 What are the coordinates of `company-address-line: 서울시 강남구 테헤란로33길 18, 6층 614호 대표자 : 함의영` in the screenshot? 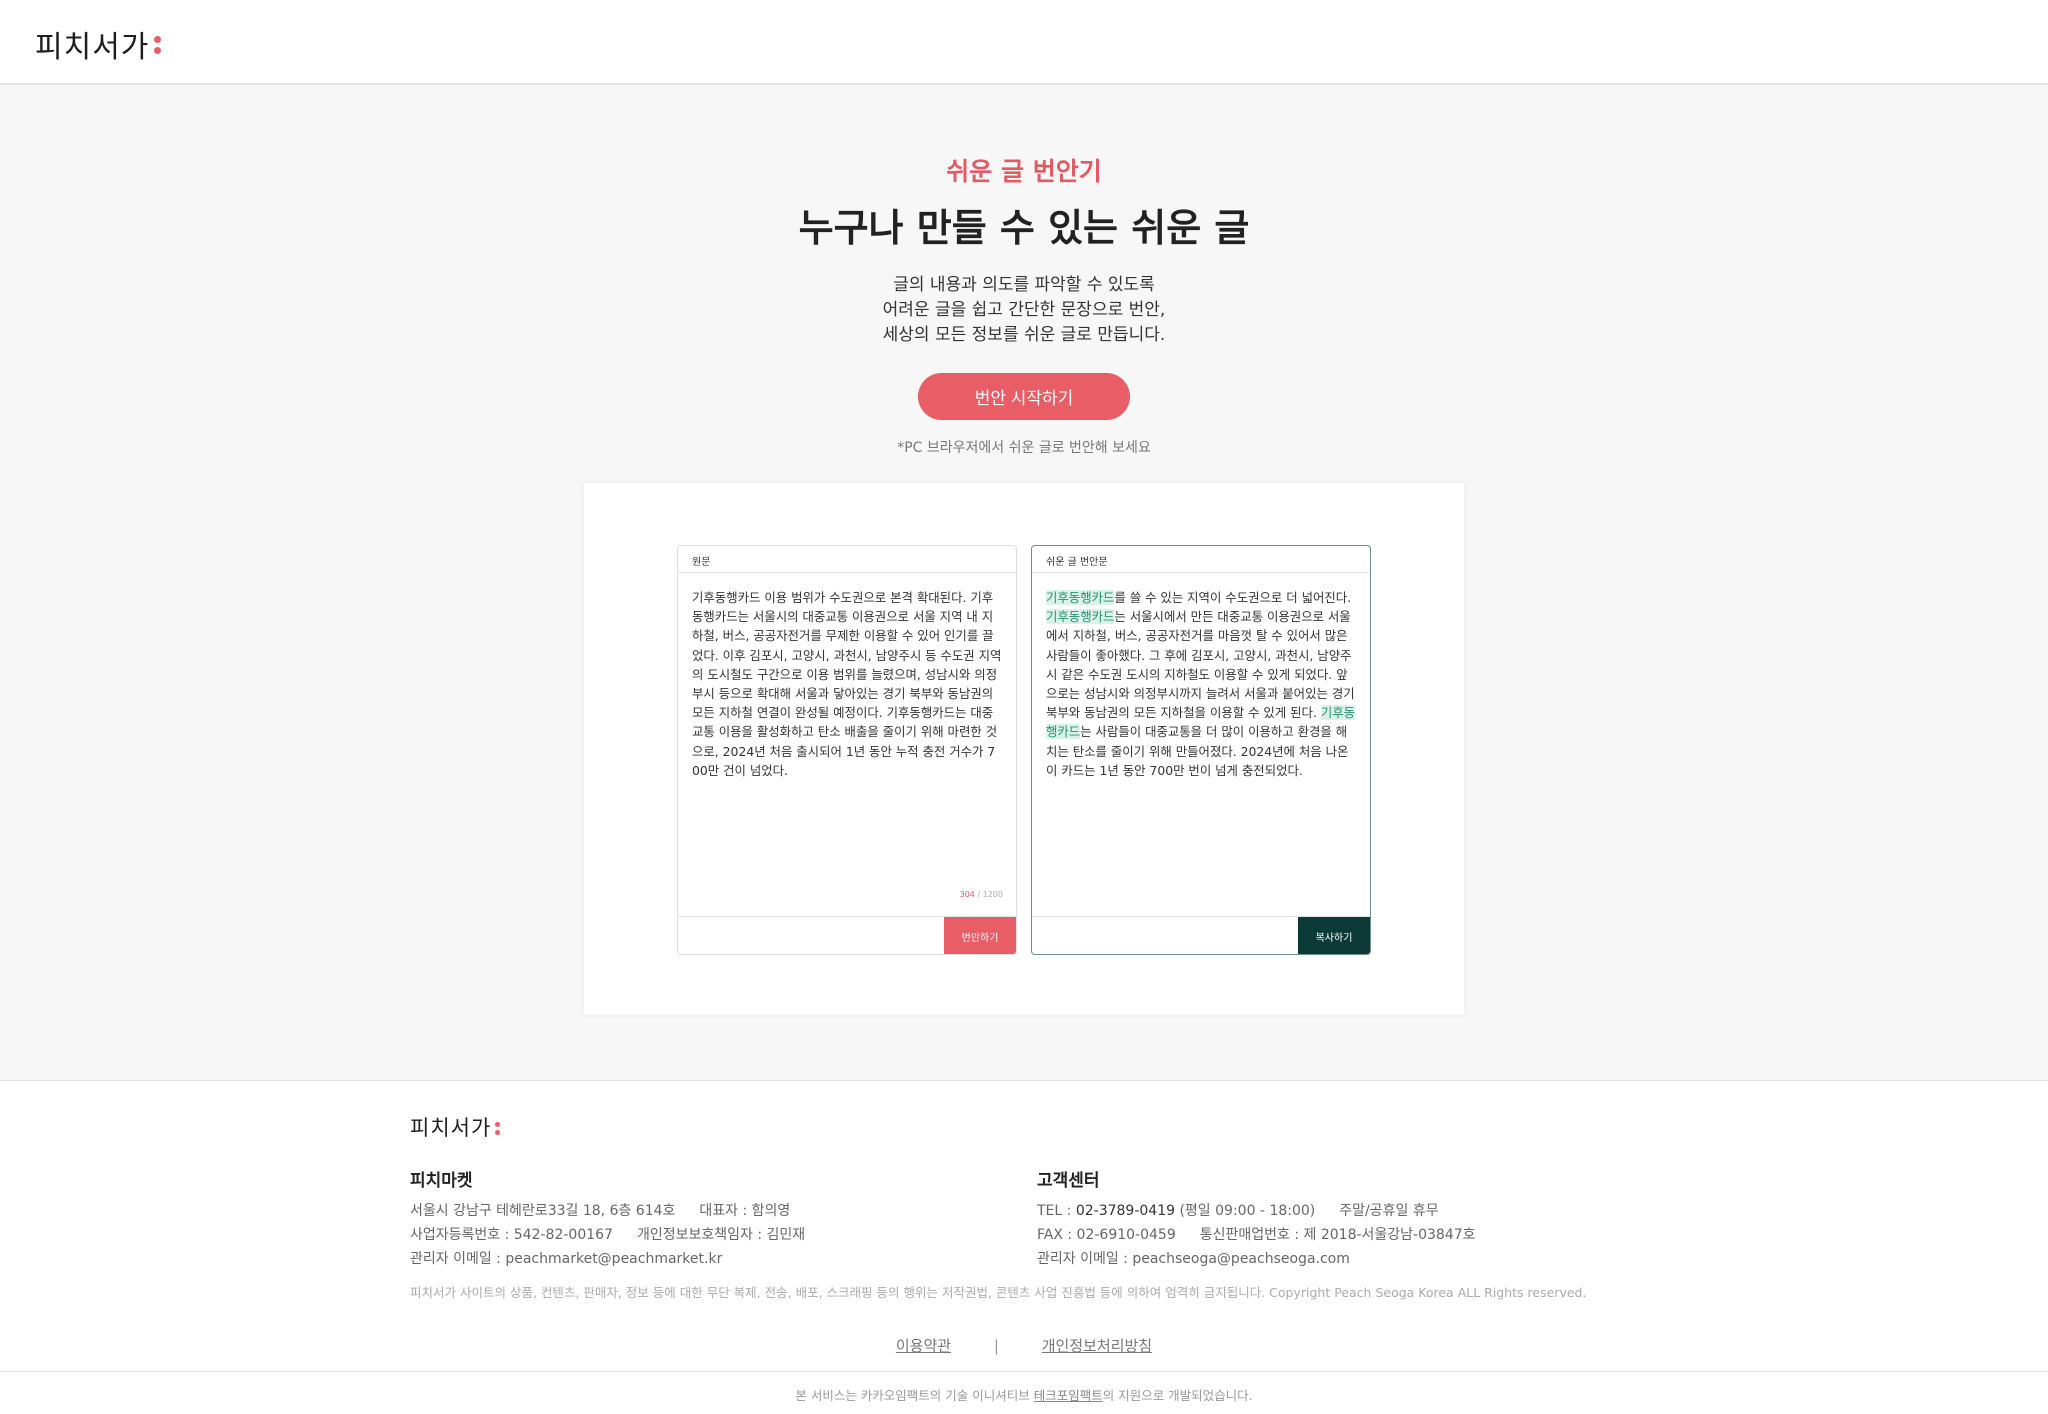 It's located at (607, 1211).